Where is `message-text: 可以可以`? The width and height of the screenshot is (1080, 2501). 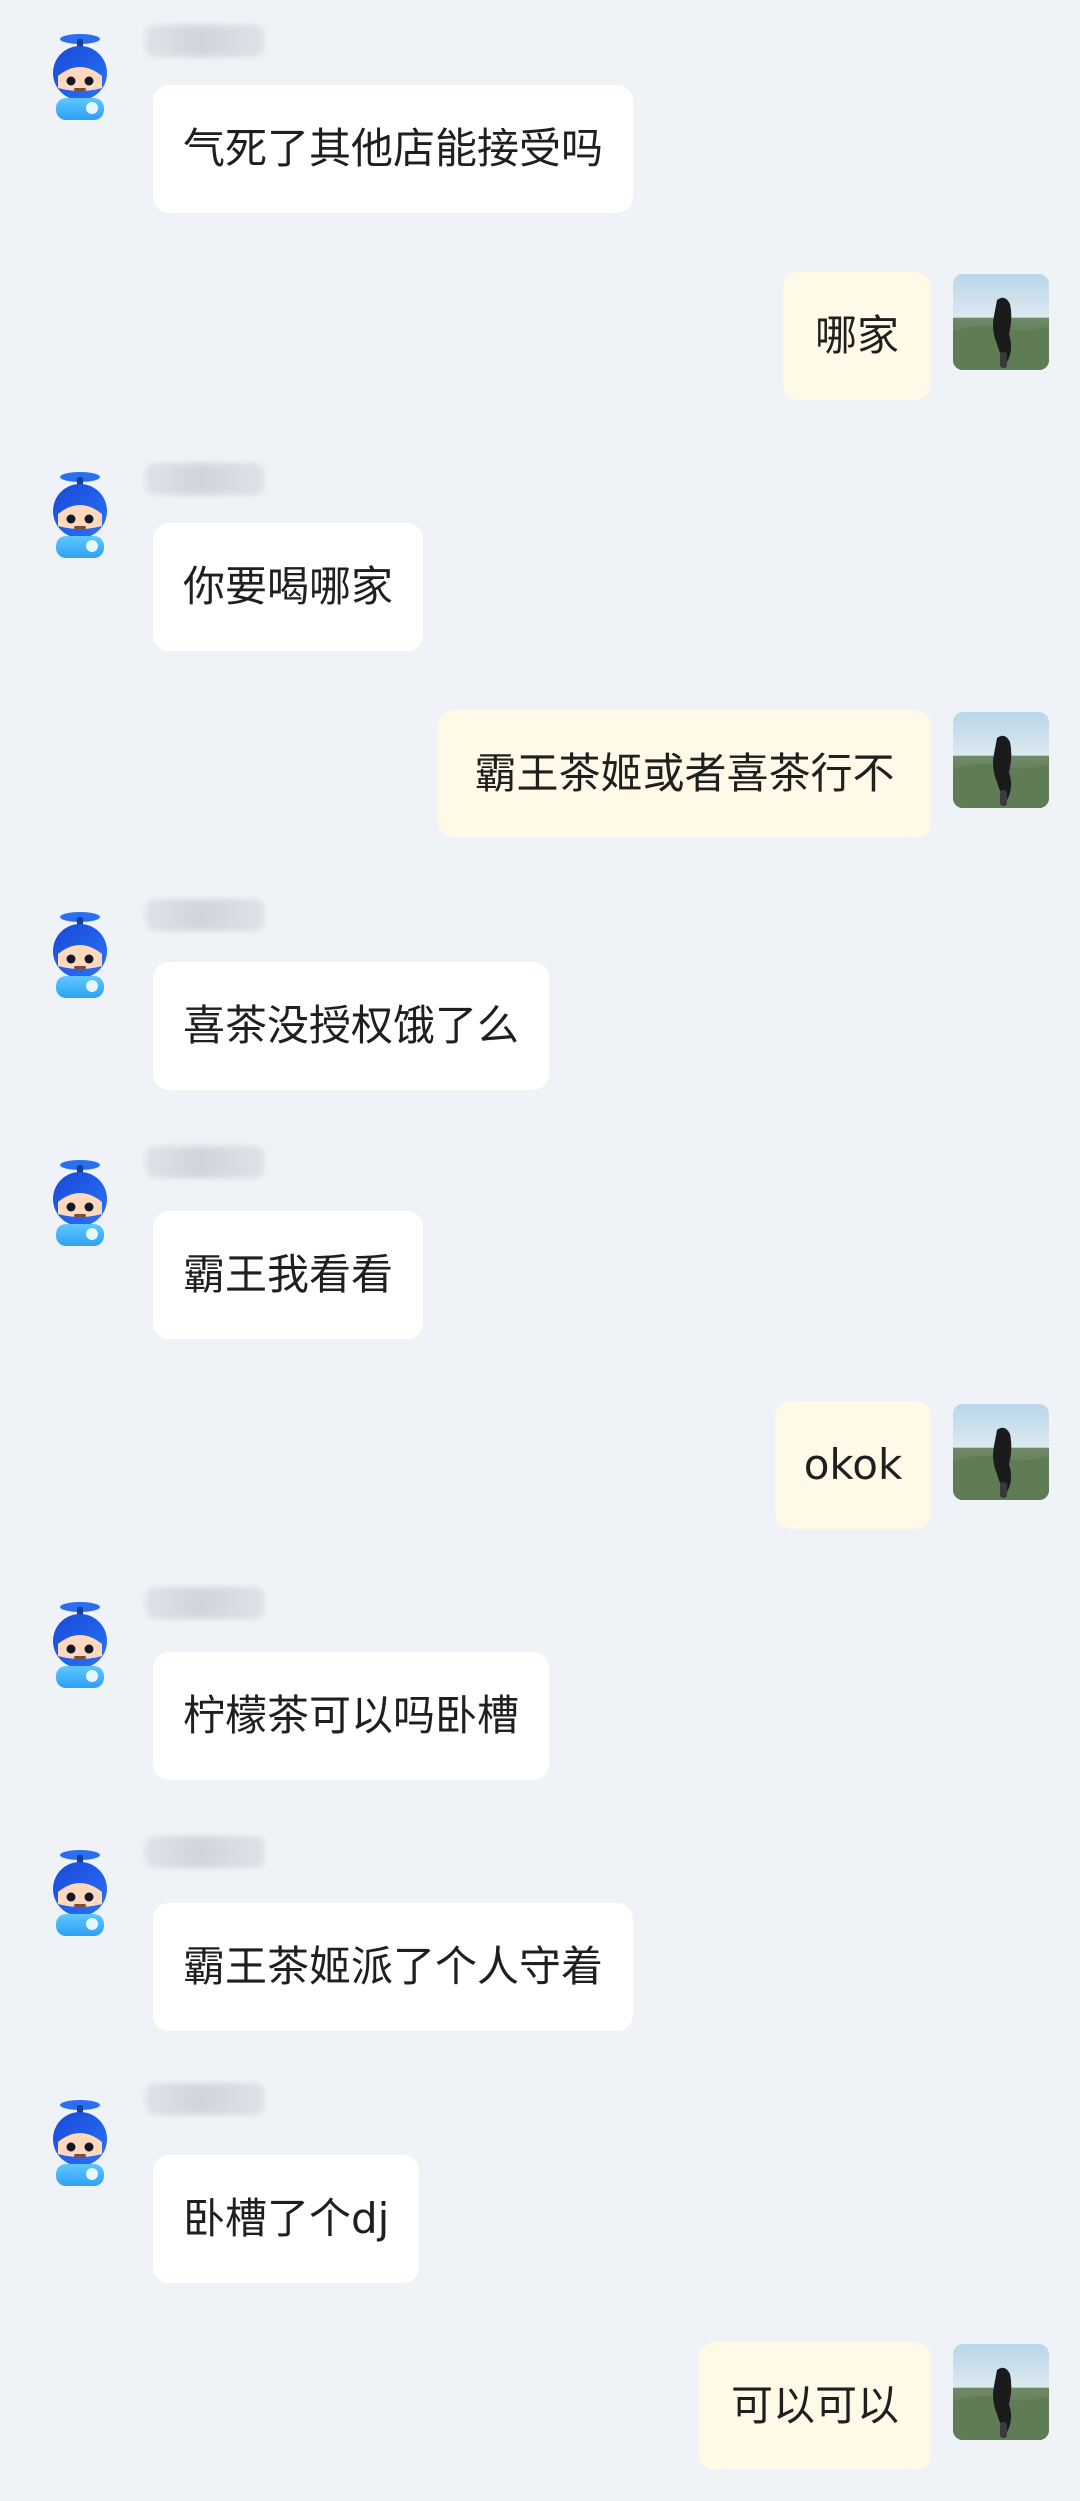 message-text: 可以可以 is located at coordinates (815, 2405).